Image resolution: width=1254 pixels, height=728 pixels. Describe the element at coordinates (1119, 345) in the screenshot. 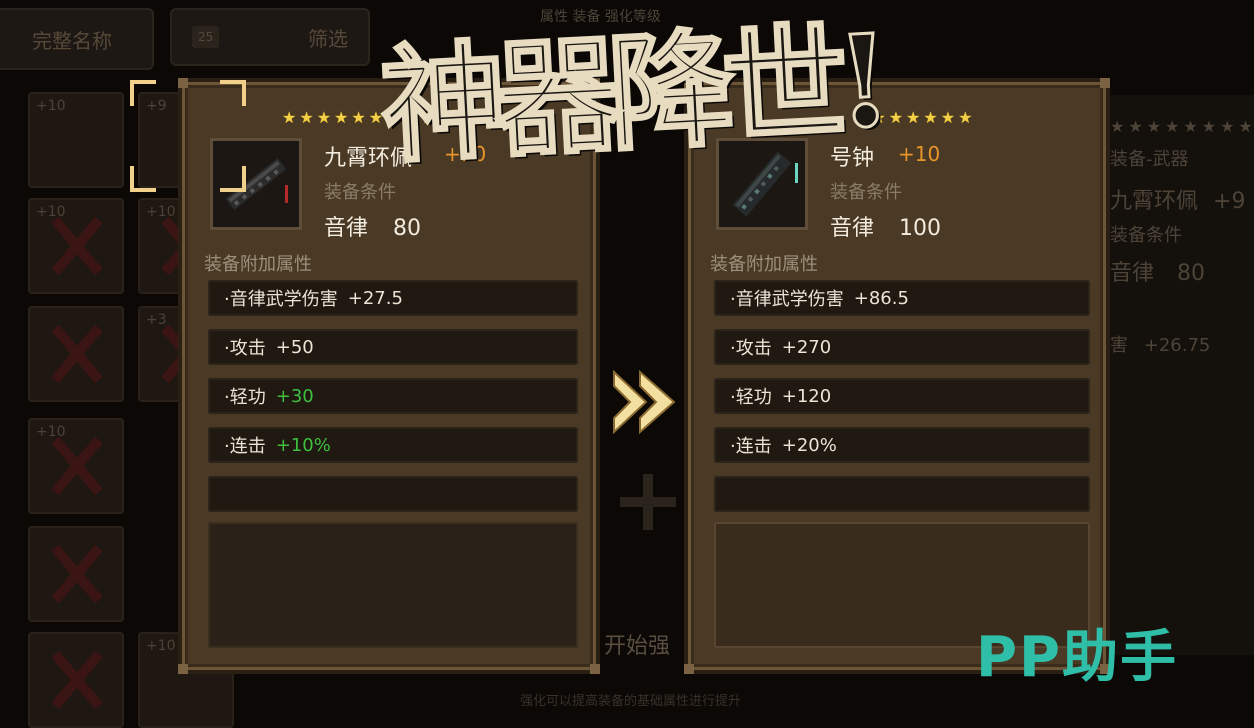

I see `panel-stat-label: 害` at that location.